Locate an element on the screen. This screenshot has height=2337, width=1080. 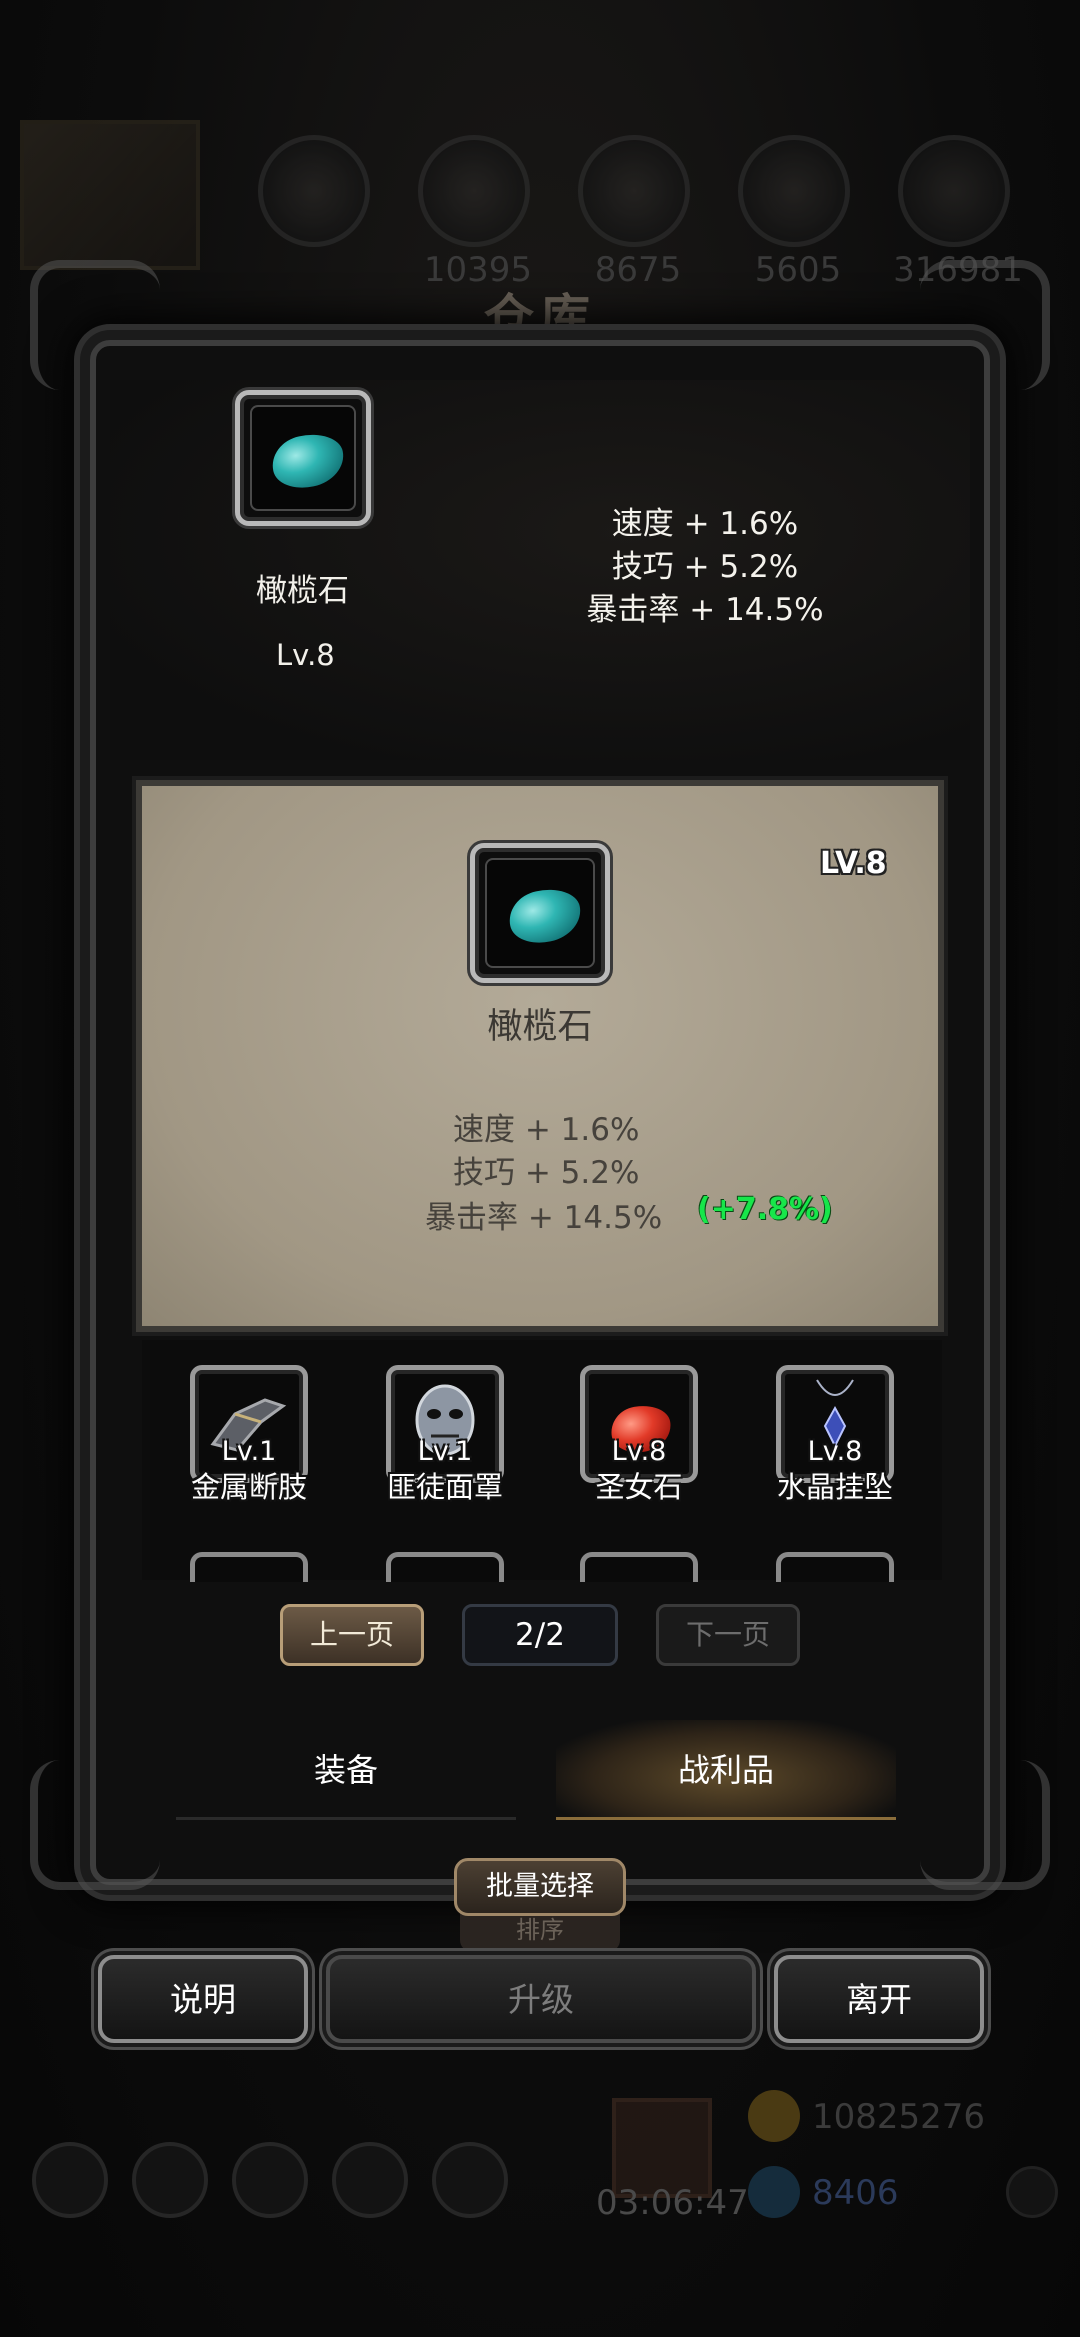
compare-card-level: LV.8 is located at coordinates (853, 863).